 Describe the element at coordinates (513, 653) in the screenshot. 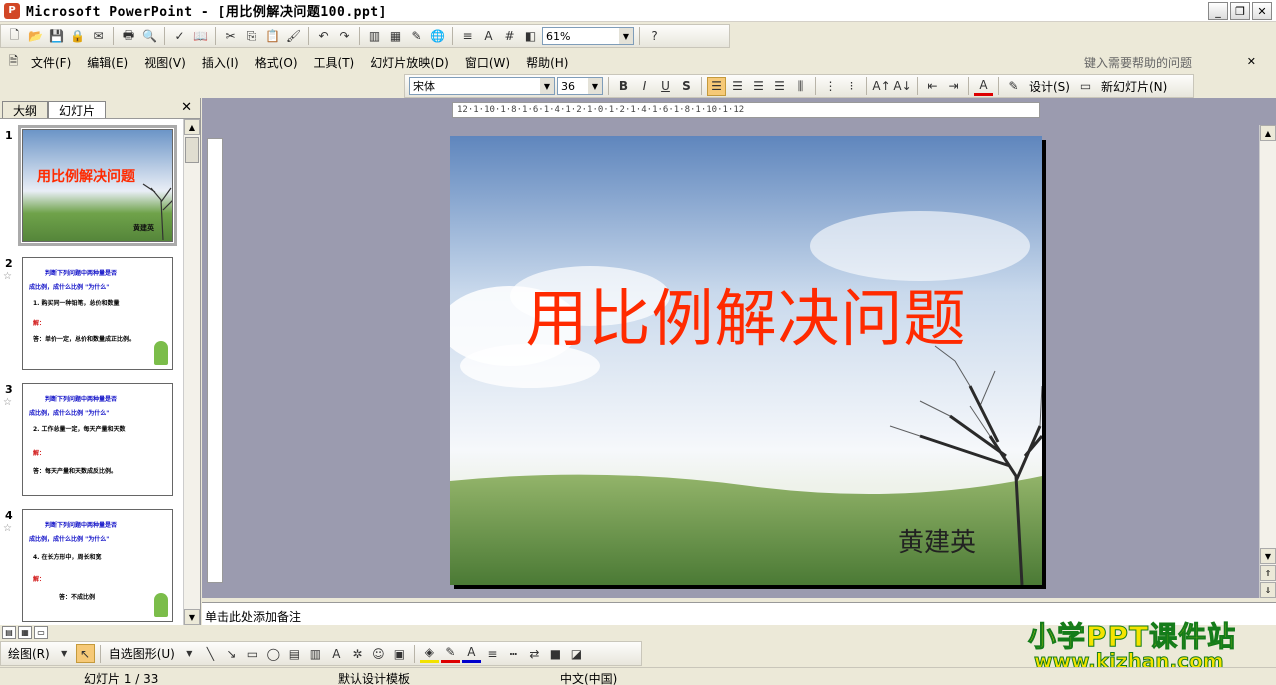

I see `dash-style-icon: ┅` at that location.